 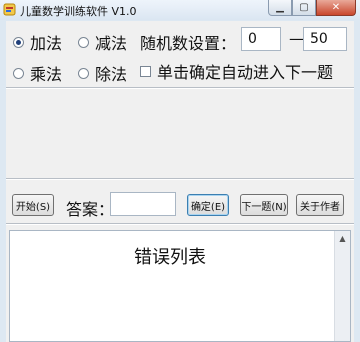 What do you see at coordinates (84, 73) in the screenshot?
I see `radio-div-indicator` at bounding box center [84, 73].